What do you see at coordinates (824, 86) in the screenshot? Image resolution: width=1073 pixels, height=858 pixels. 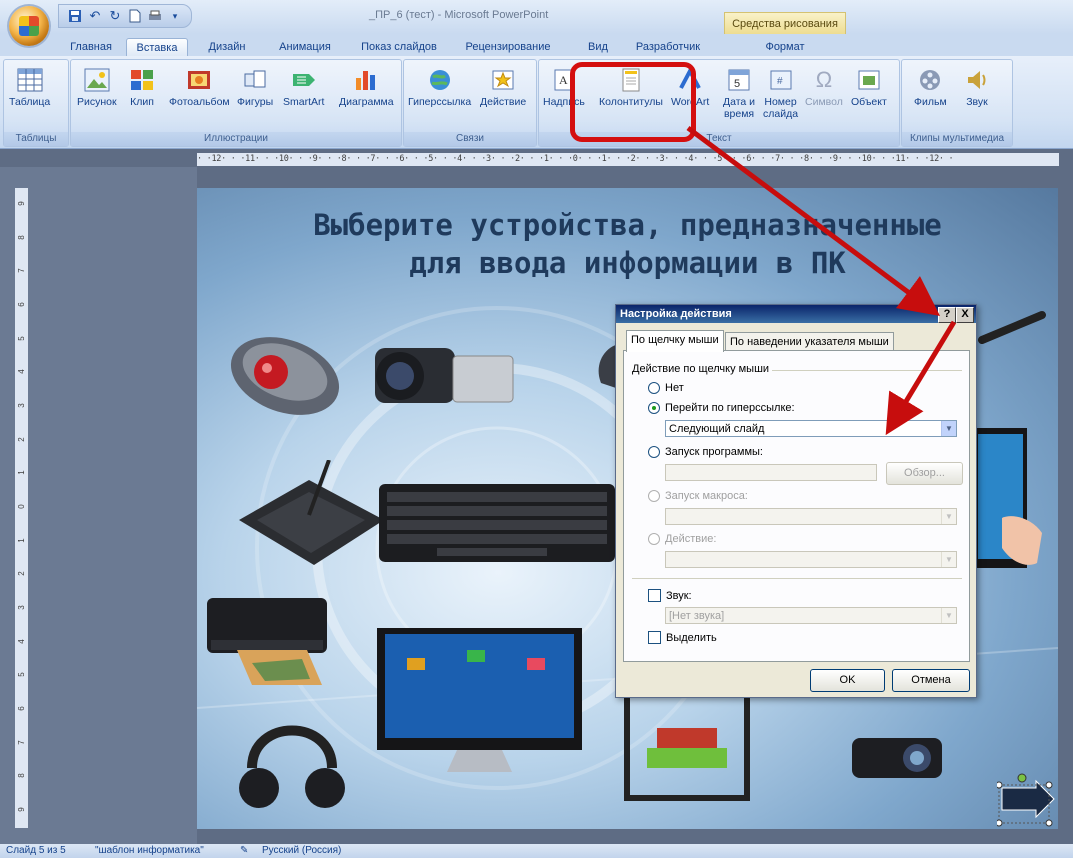 I see `symbol-button: Ω Символ` at bounding box center [824, 86].